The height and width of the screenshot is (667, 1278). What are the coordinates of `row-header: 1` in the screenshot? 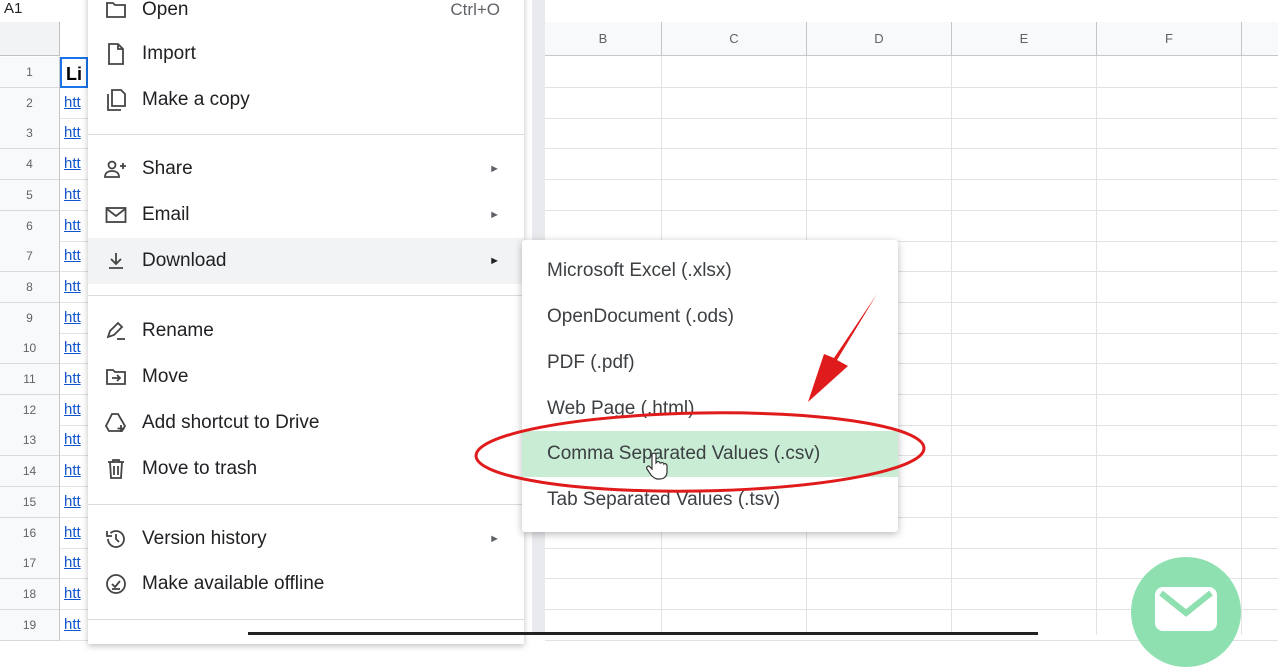 It's located at (30, 72).